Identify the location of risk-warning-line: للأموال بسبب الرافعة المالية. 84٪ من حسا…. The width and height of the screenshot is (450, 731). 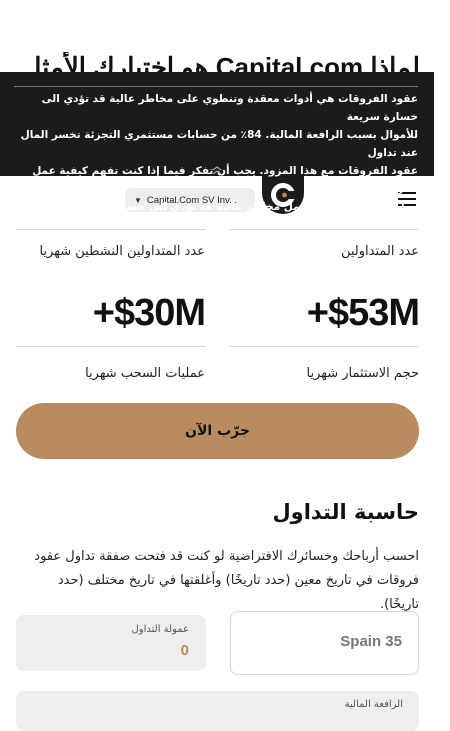
(219, 144).